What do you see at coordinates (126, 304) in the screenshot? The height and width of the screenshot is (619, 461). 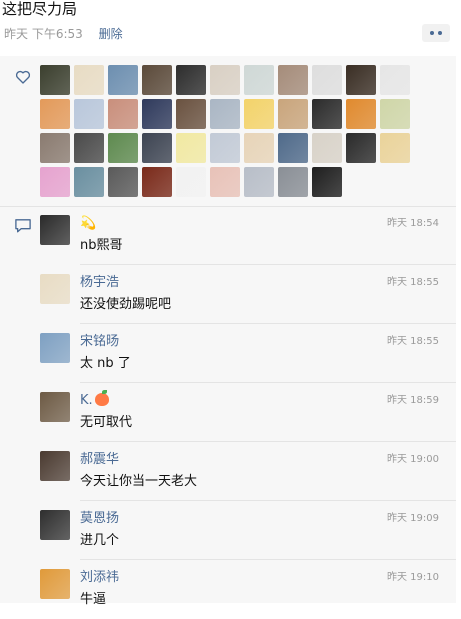 I see `comment-text: 还没使劲踢呢吧` at bounding box center [126, 304].